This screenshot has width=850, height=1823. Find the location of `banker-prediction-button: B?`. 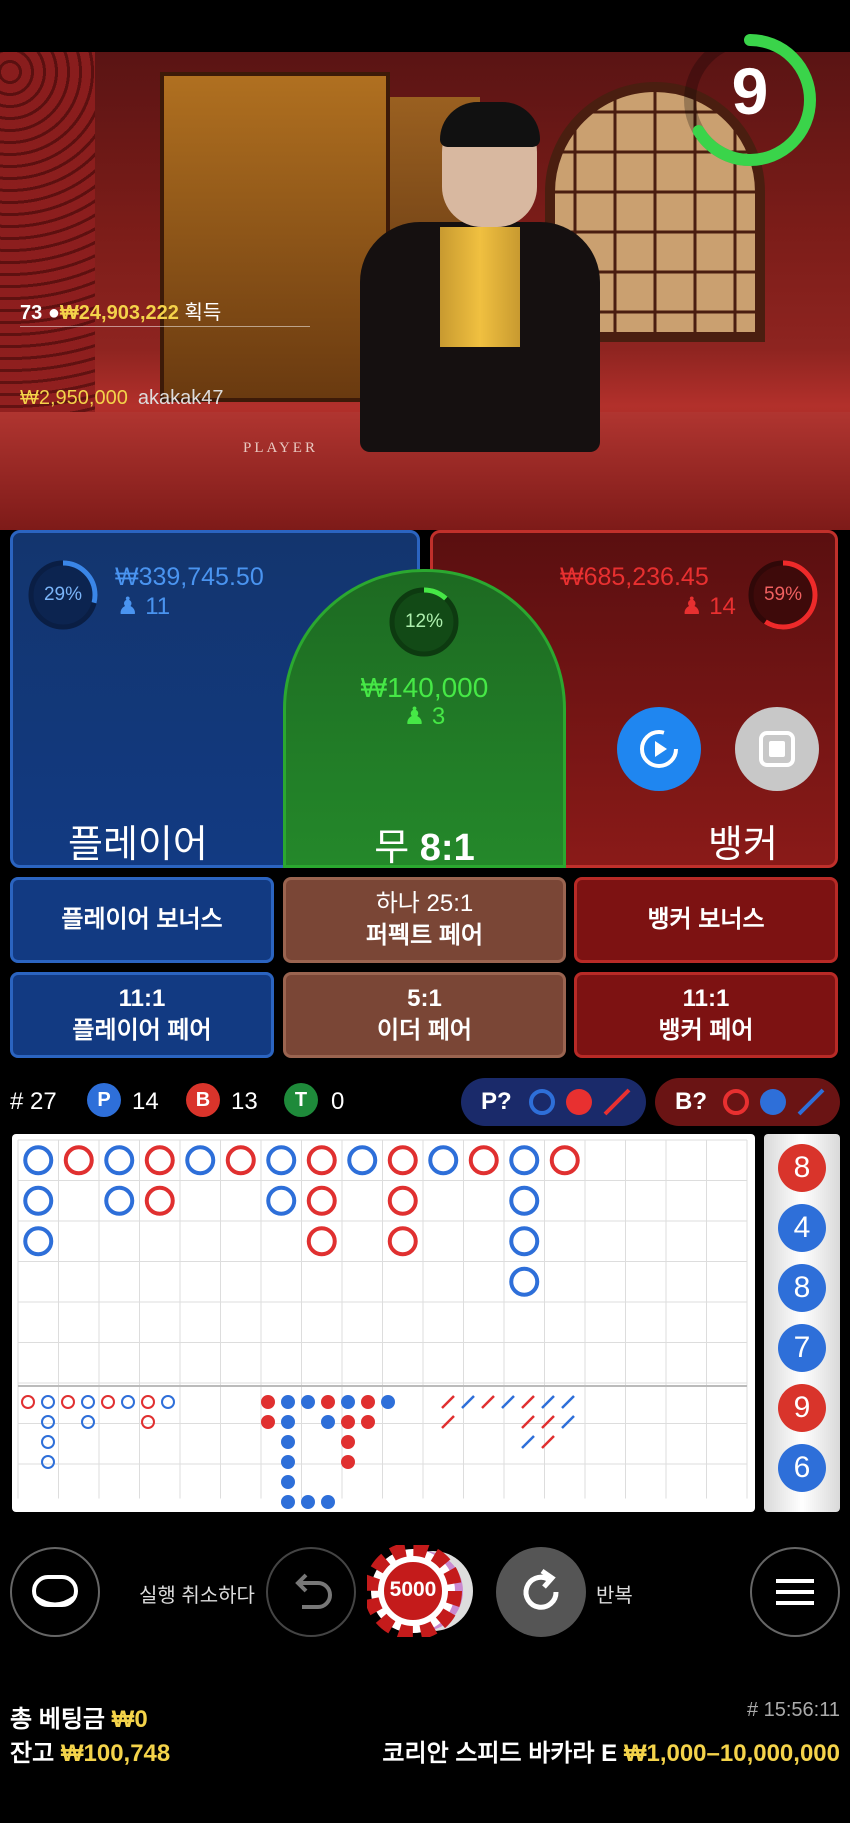

banker-prediction-button: B? is located at coordinates (747, 1102).